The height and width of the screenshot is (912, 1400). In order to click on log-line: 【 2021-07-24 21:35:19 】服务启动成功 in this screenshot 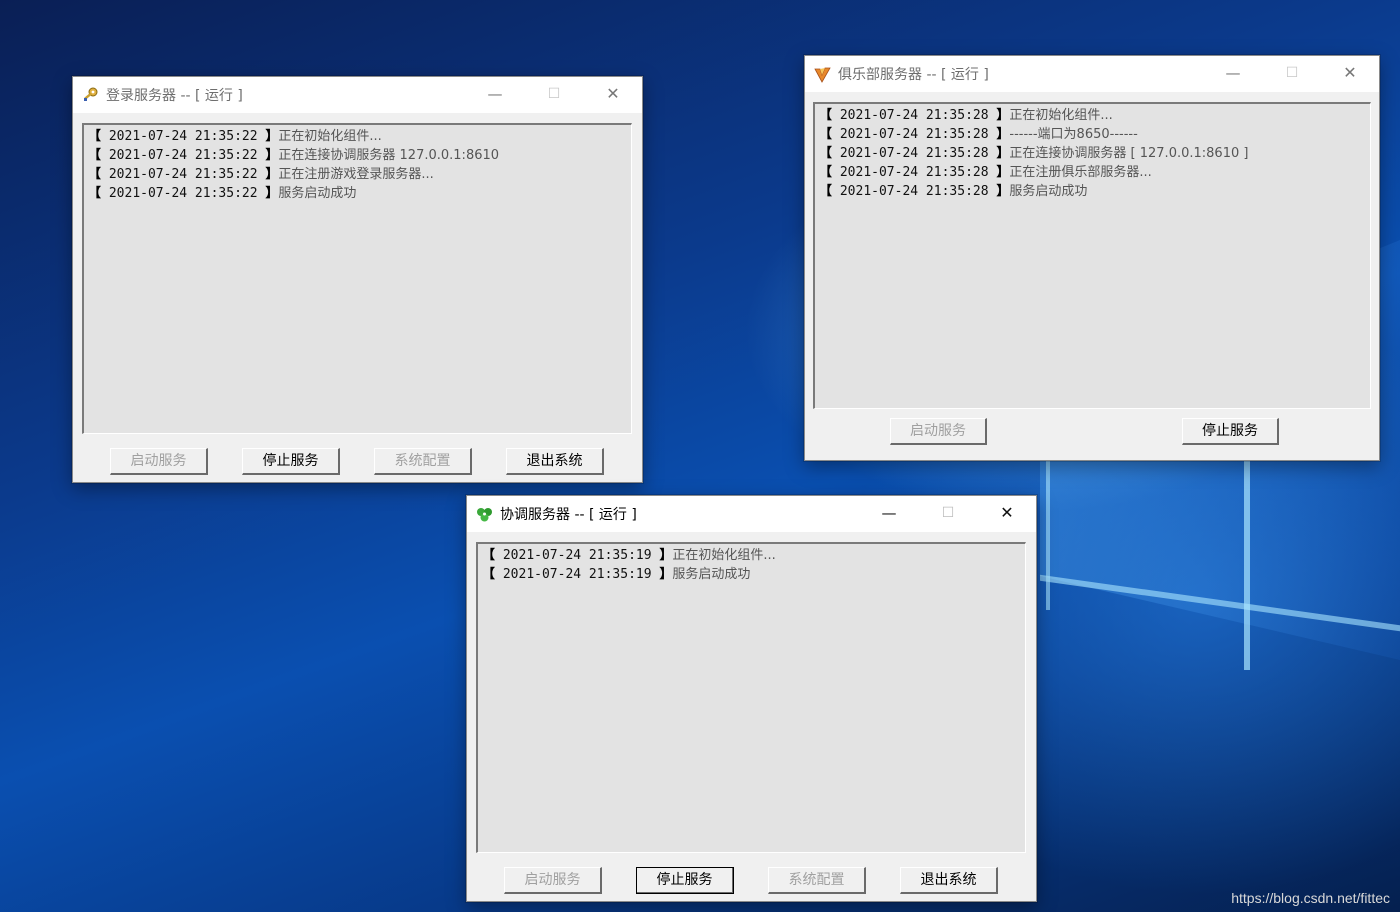, I will do `click(616, 574)`.